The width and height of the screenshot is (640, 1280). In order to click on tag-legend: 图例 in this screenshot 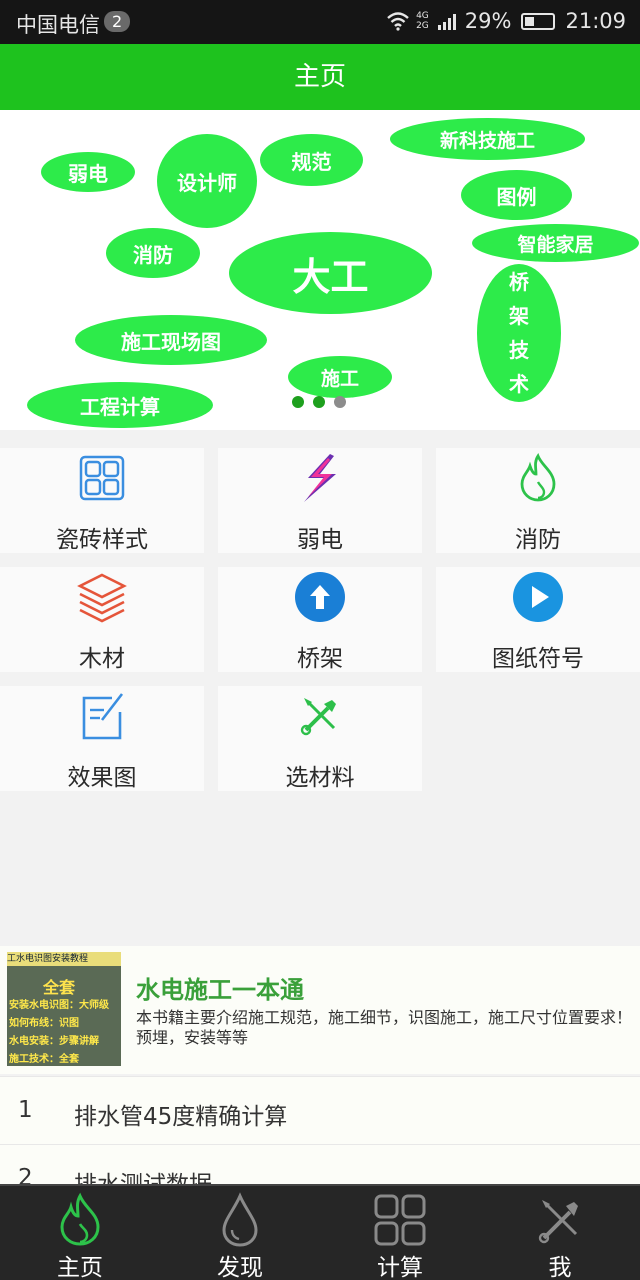, I will do `click(516, 195)`.